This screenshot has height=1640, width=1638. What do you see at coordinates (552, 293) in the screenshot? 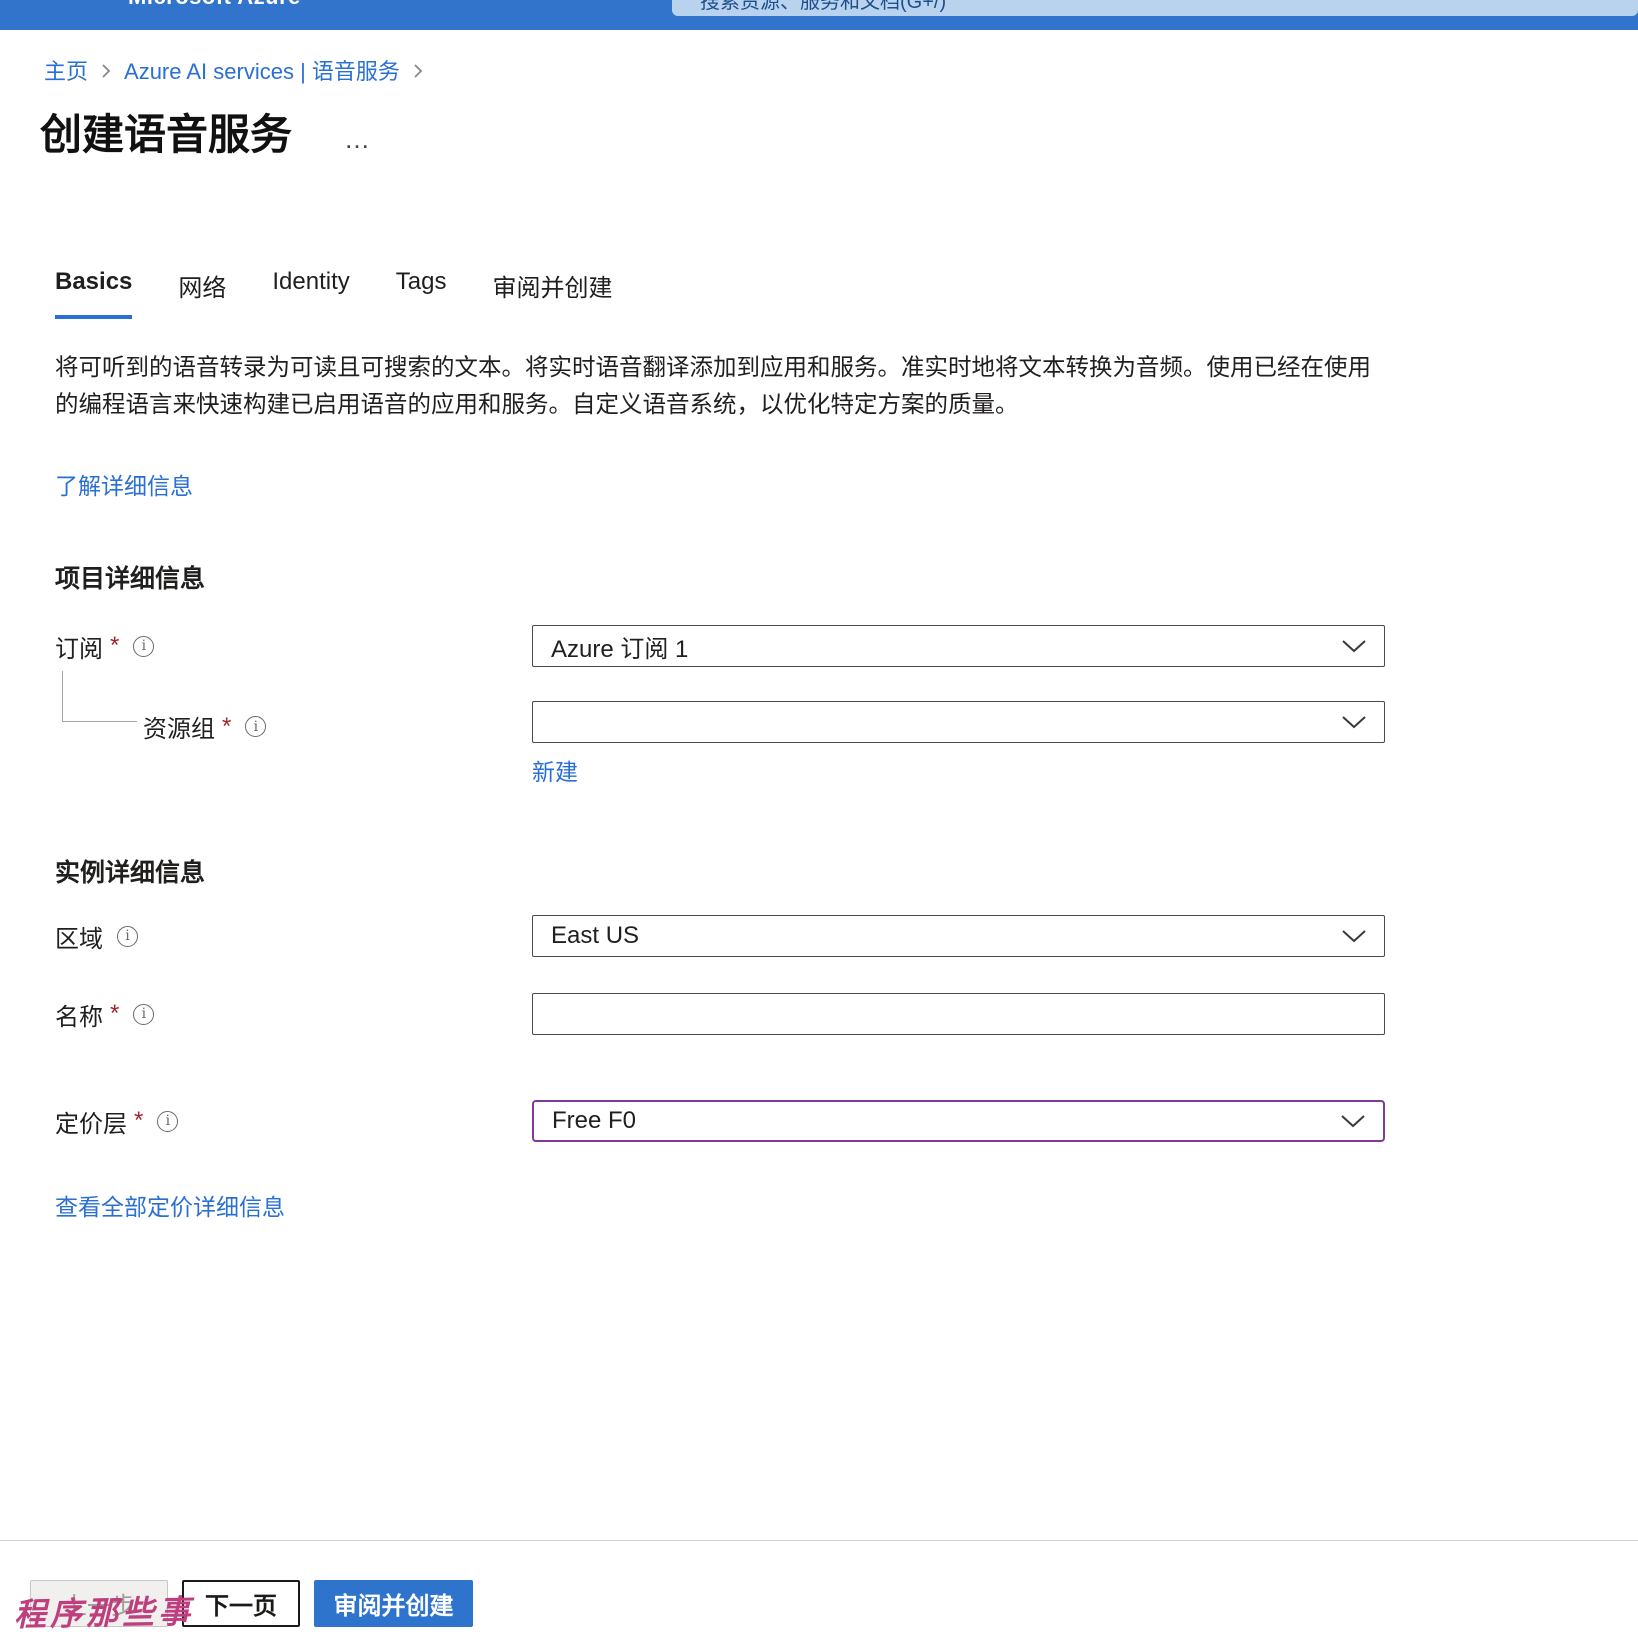
I see `tab-review-create: 审阅并创建` at bounding box center [552, 293].